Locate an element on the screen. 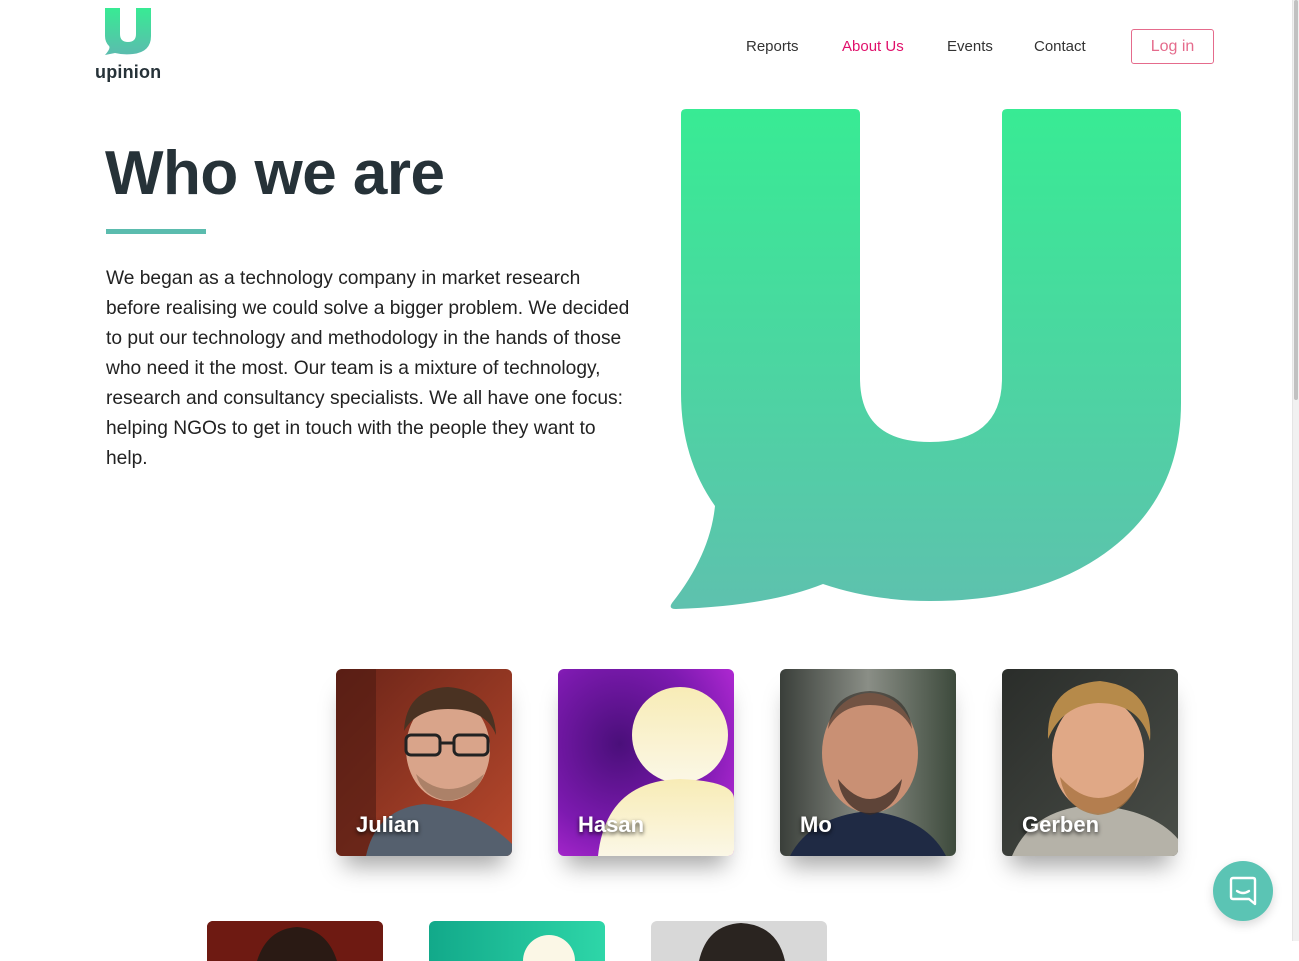 The width and height of the screenshot is (1299, 961). team-card-gerben: Gerben is located at coordinates (1090, 762).